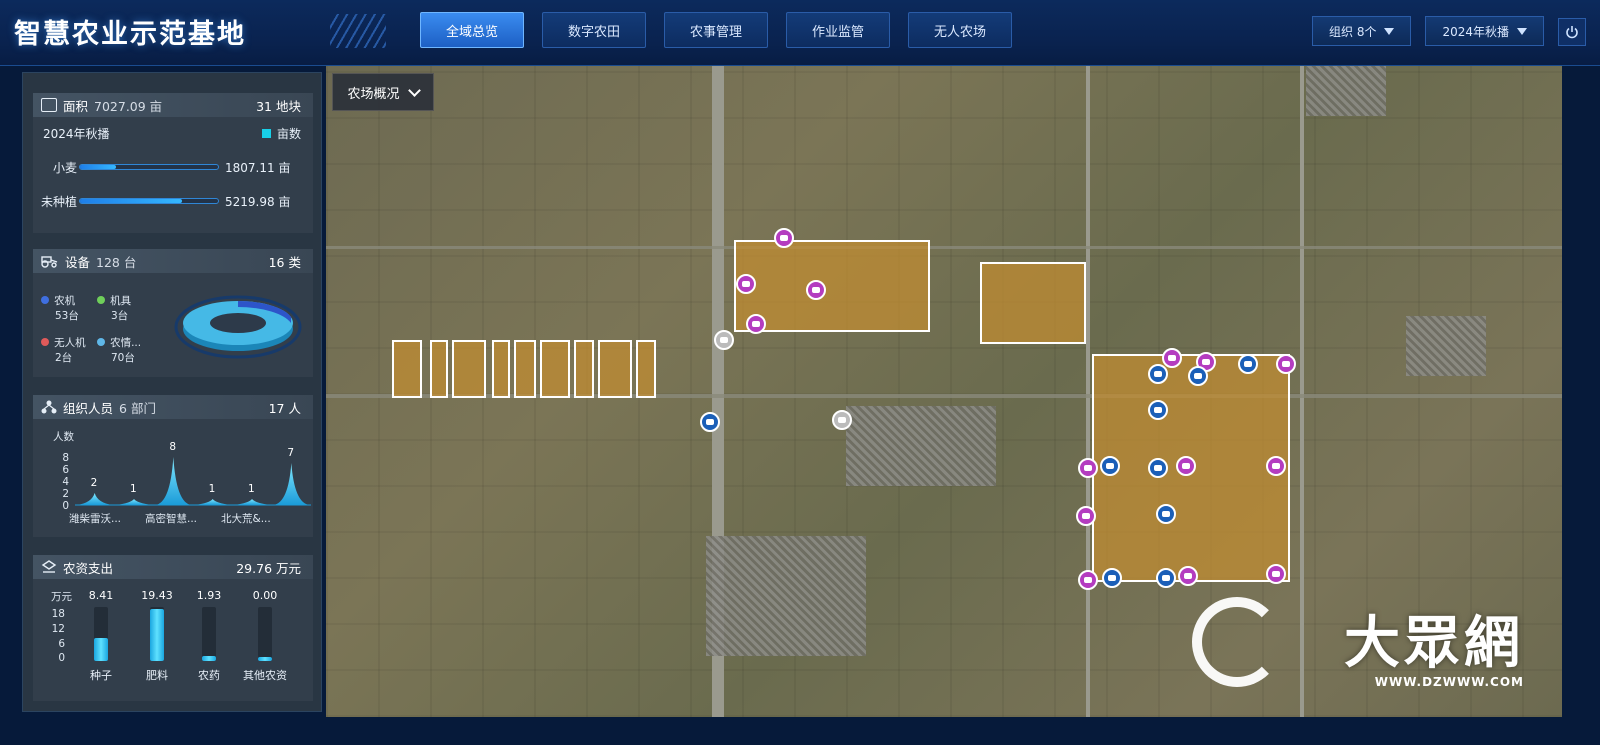  I want to click on area-total: 7027.09 亩, so click(128, 106).